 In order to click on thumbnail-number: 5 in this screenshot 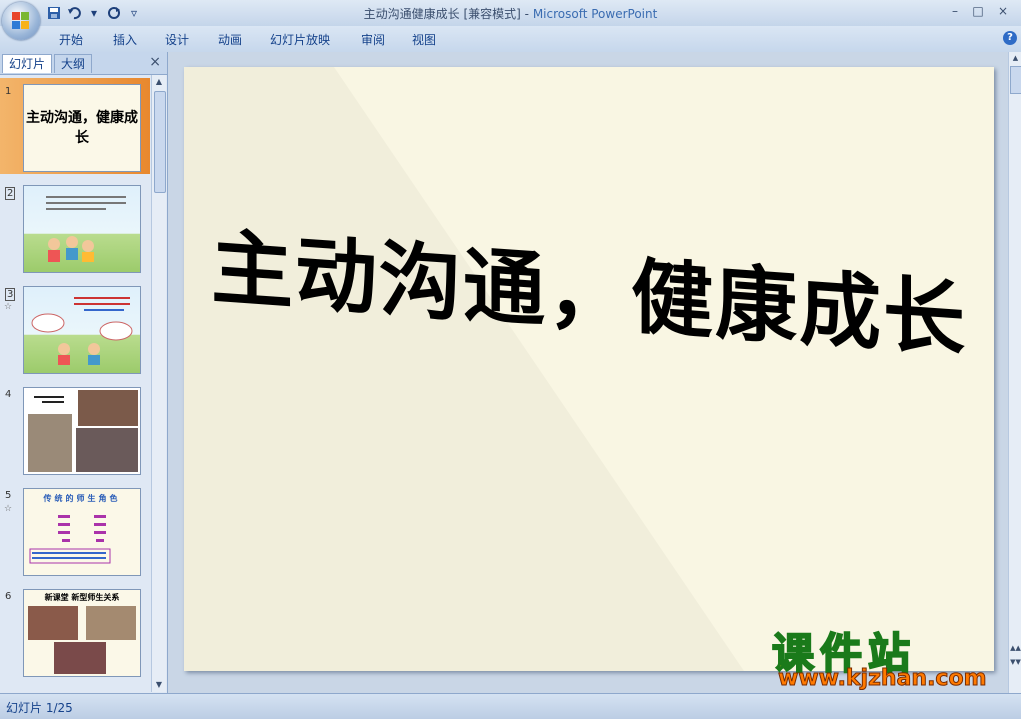, I will do `click(8, 495)`.